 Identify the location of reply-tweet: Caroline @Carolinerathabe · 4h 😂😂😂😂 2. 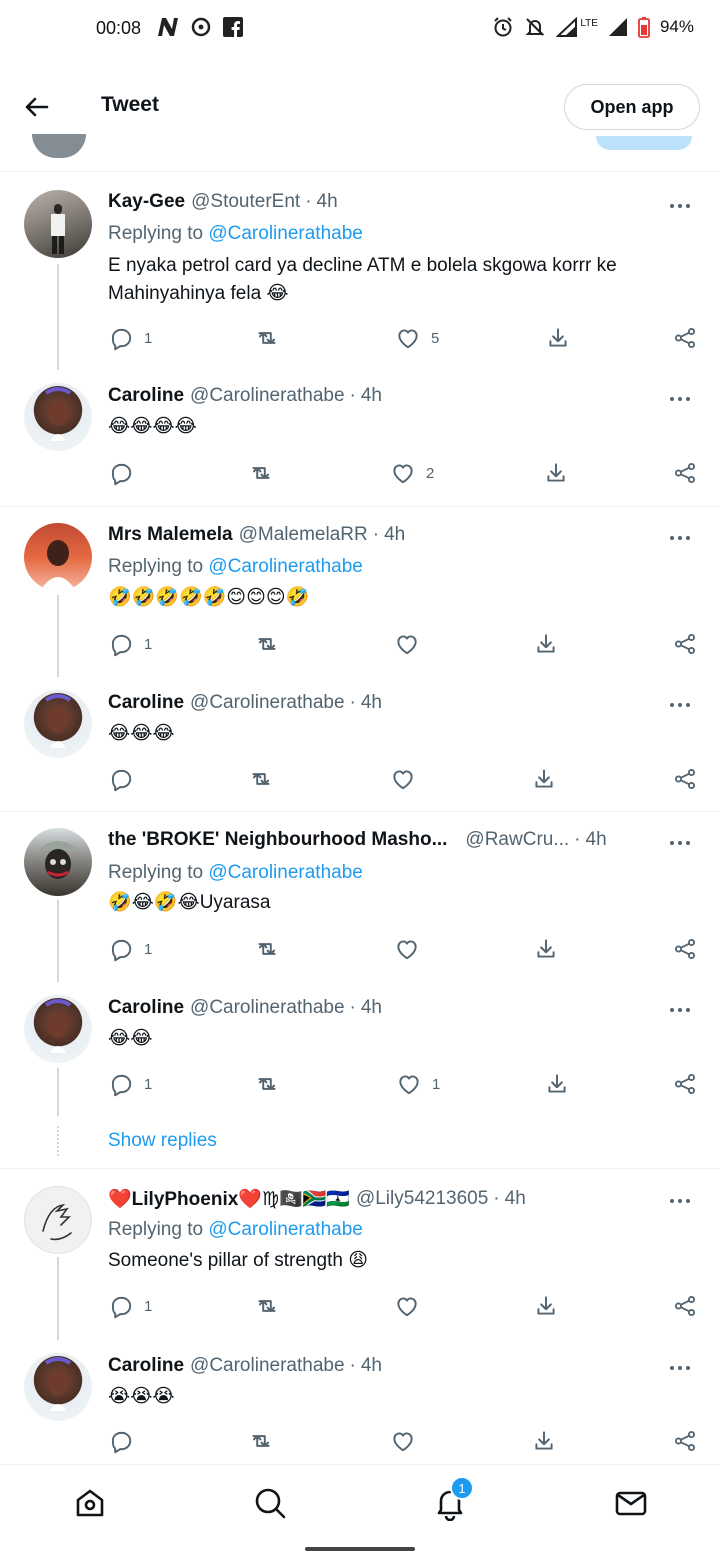
(360, 438).